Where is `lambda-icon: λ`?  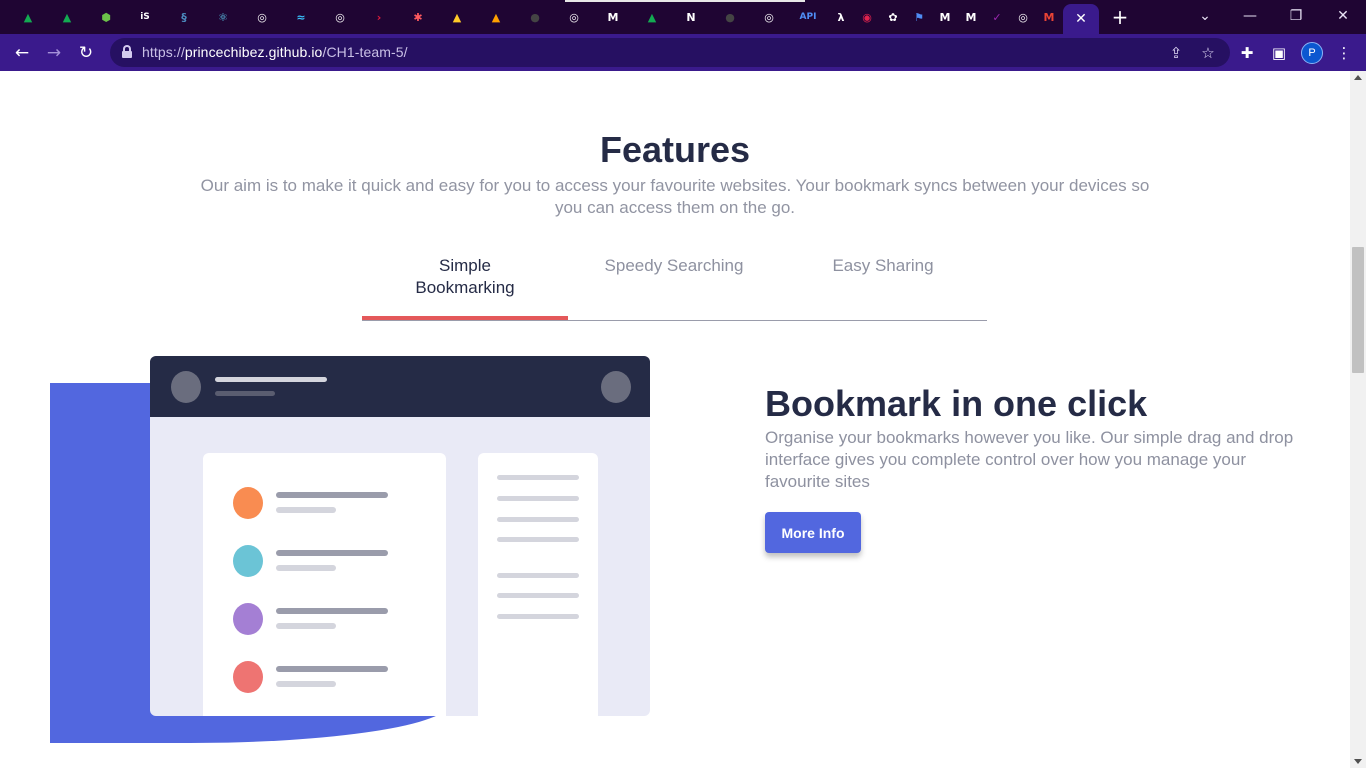
lambda-icon: λ is located at coordinates (841, 17).